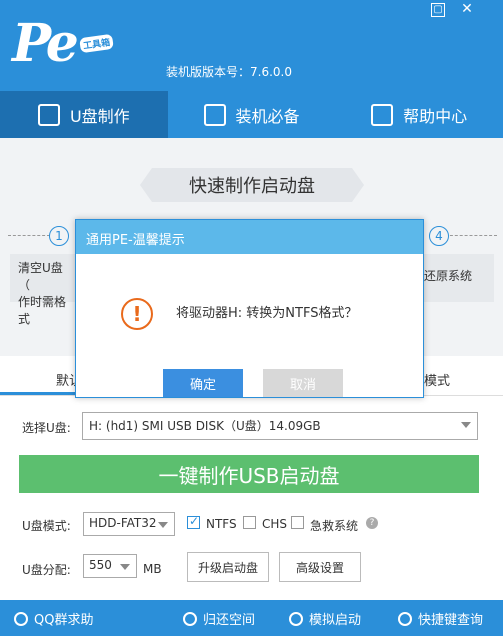 This screenshot has height=636, width=503. Describe the element at coordinates (439, 236) in the screenshot. I see `step-number-4: 4` at that location.